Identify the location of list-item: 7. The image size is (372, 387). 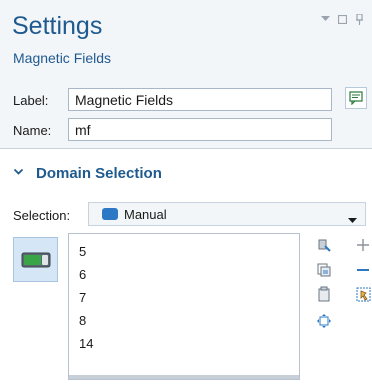
(184, 297).